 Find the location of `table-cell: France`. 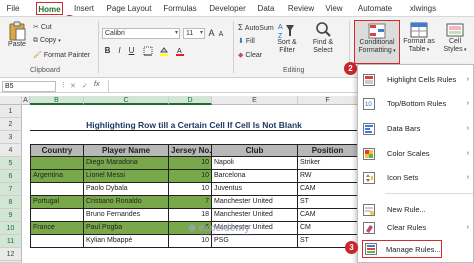

table-cell: France is located at coordinates (57, 228).